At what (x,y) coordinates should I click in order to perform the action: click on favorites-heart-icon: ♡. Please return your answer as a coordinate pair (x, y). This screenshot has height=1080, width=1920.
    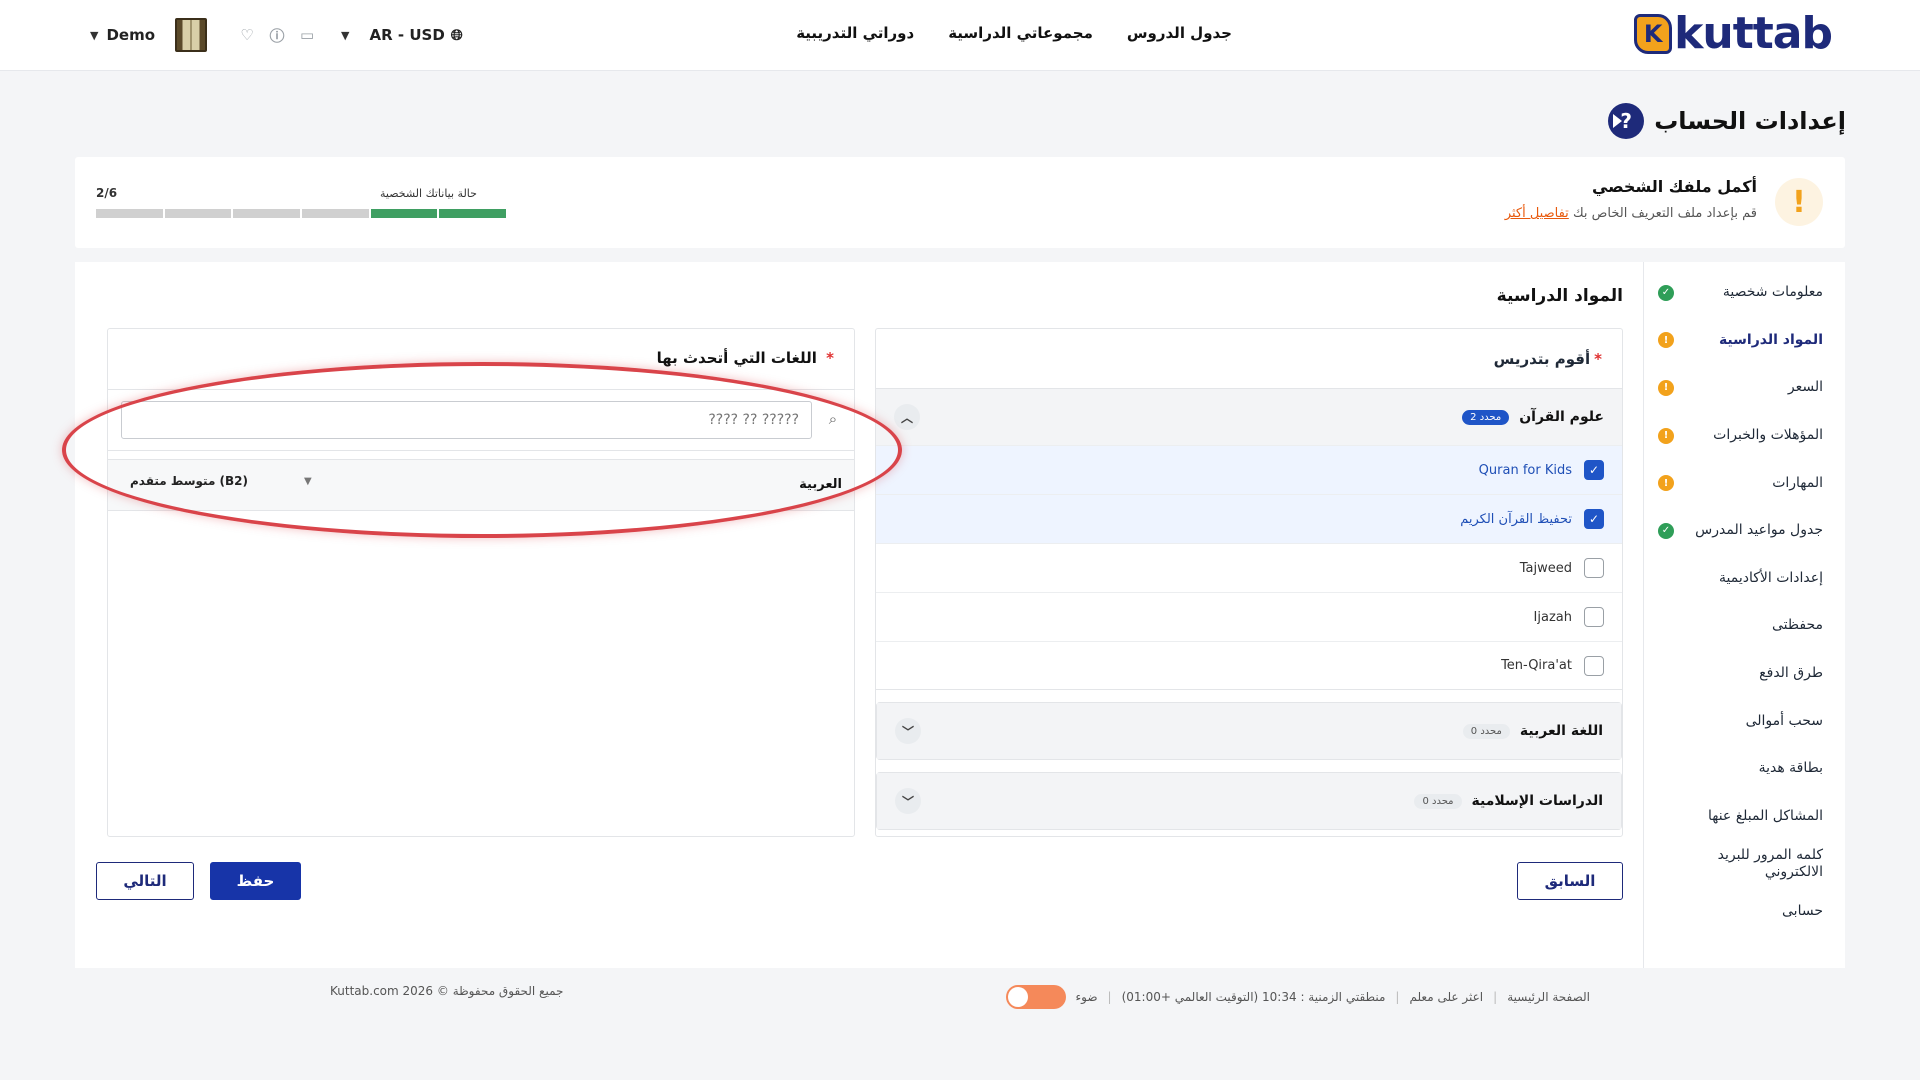
    Looking at the image, I should click on (247, 35).